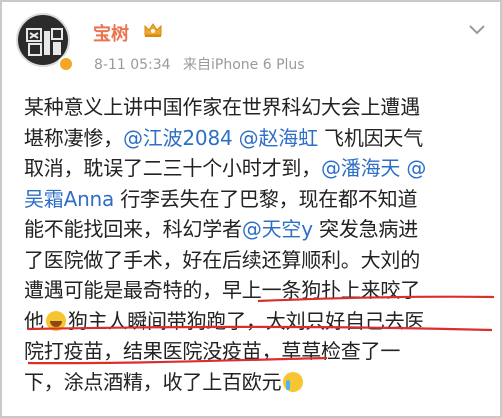 This screenshot has height=418, width=502. What do you see at coordinates (416, 168) in the screenshot?
I see `user-mention-link: @` at bounding box center [416, 168].